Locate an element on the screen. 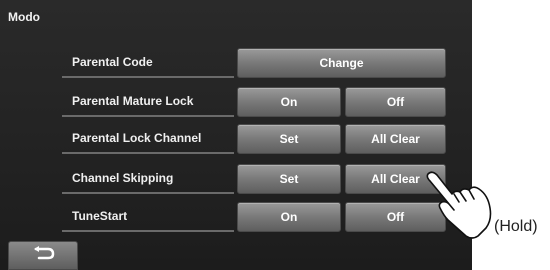 The height and width of the screenshot is (270, 550). parental-mature-lock-on-button: On is located at coordinates (289, 102).